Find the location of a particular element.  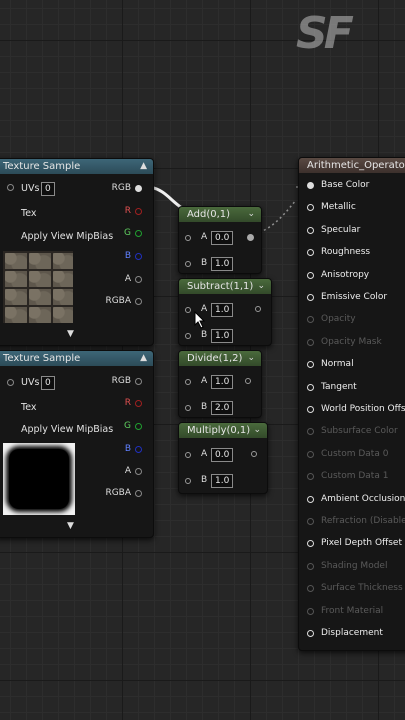

material-pin-row: Front Material is located at coordinates (352, 613).